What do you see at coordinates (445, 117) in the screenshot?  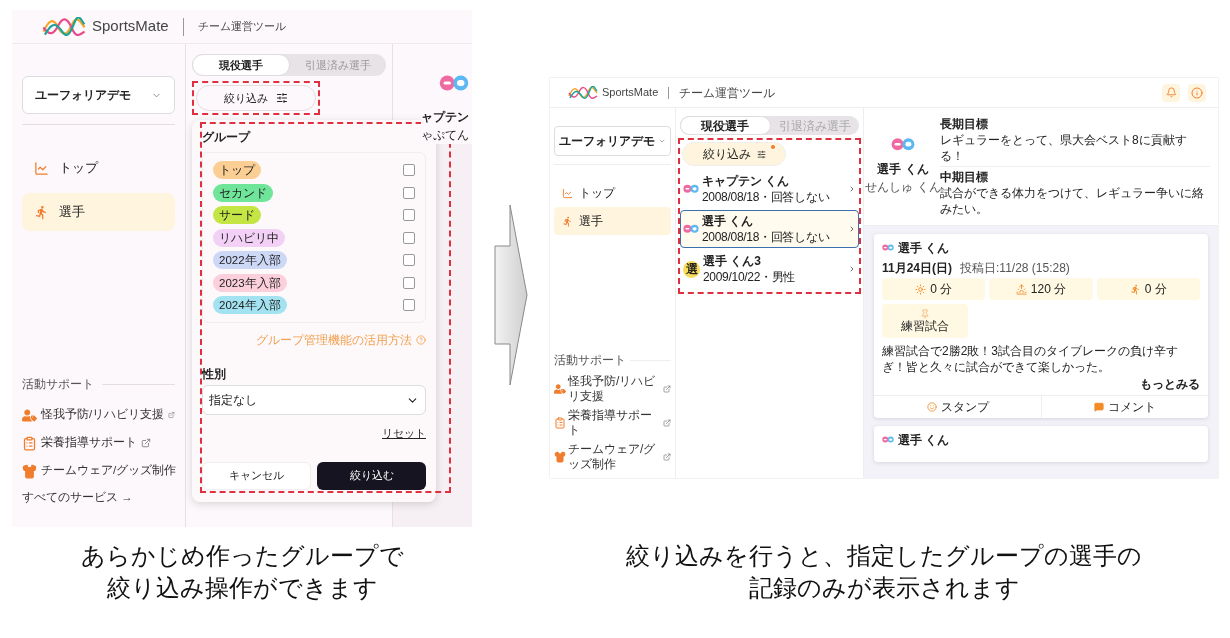 I see `player-name: ャプテン` at bounding box center [445, 117].